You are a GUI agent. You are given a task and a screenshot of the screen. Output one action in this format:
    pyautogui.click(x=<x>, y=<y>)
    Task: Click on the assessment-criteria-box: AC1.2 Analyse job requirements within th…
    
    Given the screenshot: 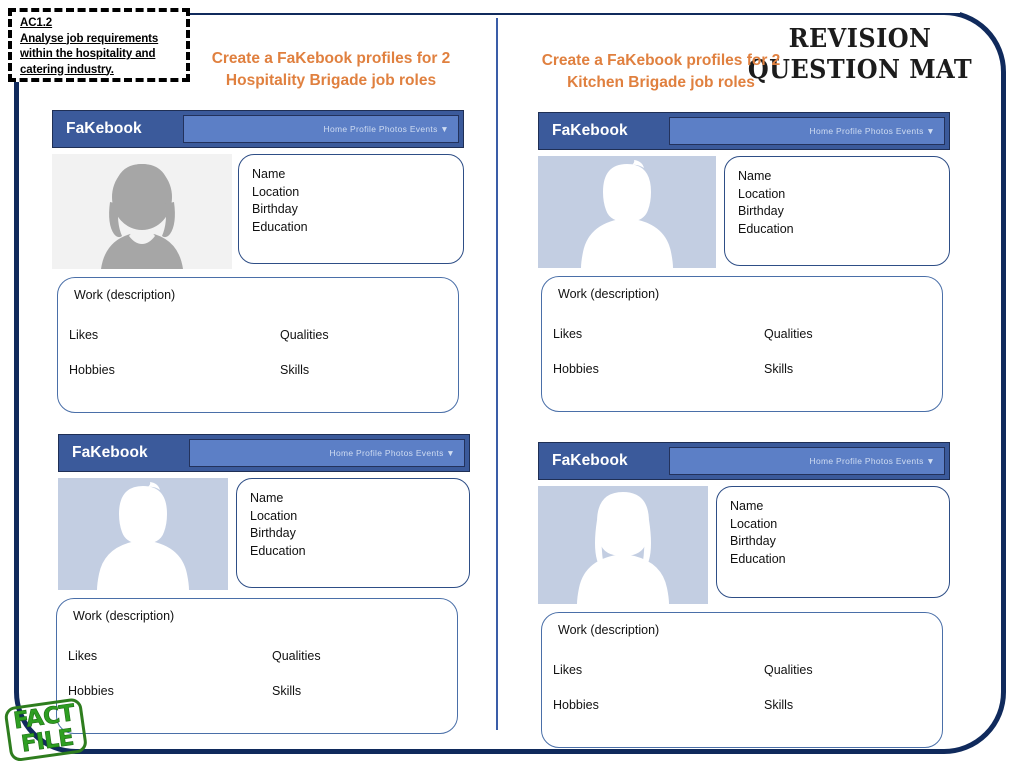 What is the action you would take?
    pyautogui.click(x=99, y=45)
    